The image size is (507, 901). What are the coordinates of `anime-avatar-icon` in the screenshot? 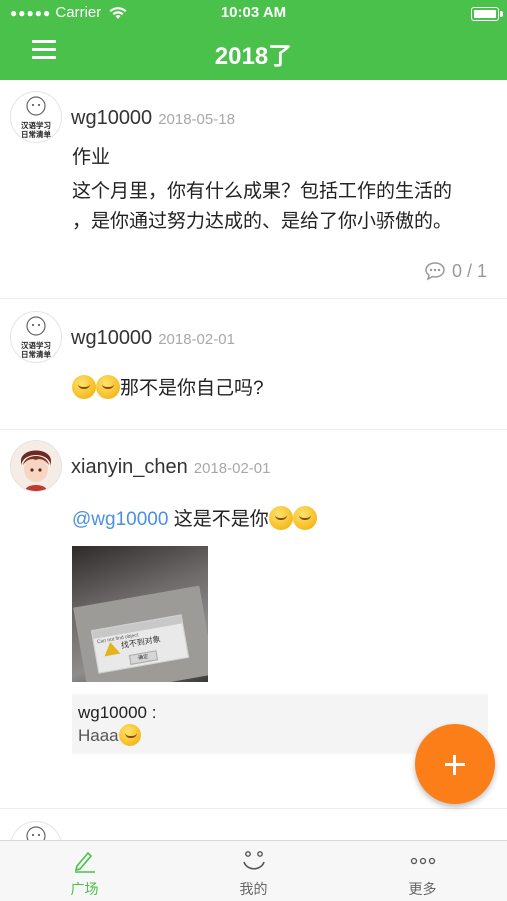 It's located at (36, 466).